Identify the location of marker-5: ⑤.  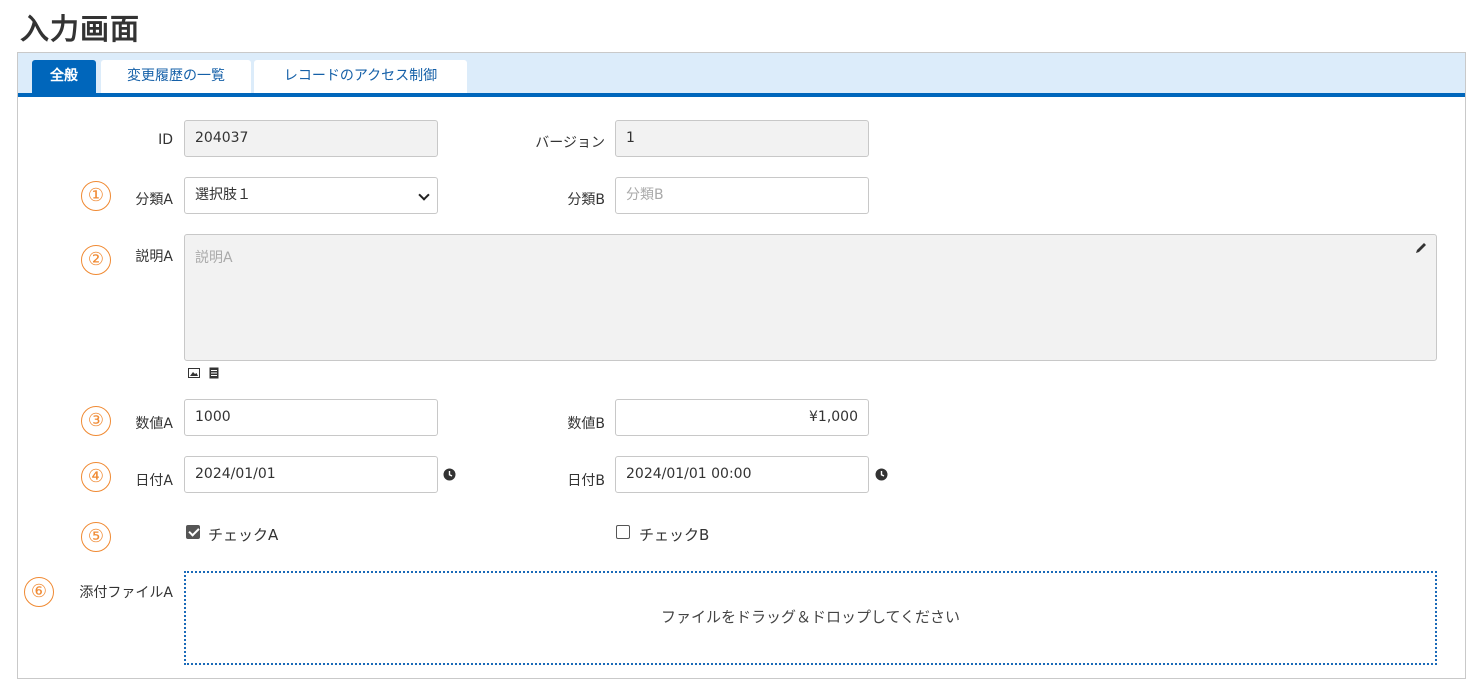
(96, 537).